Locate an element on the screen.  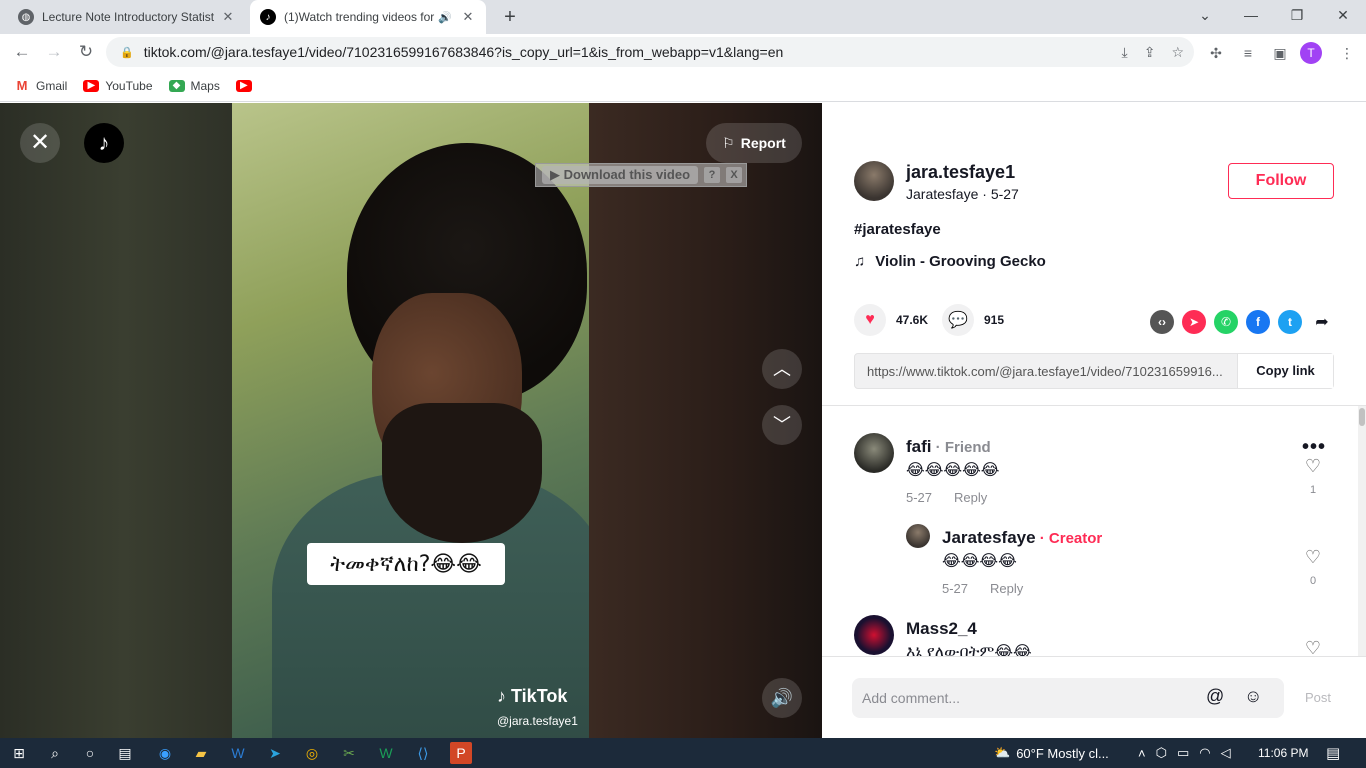
share-arrow-icon: ➦ is located at coordinates (1322, 322).